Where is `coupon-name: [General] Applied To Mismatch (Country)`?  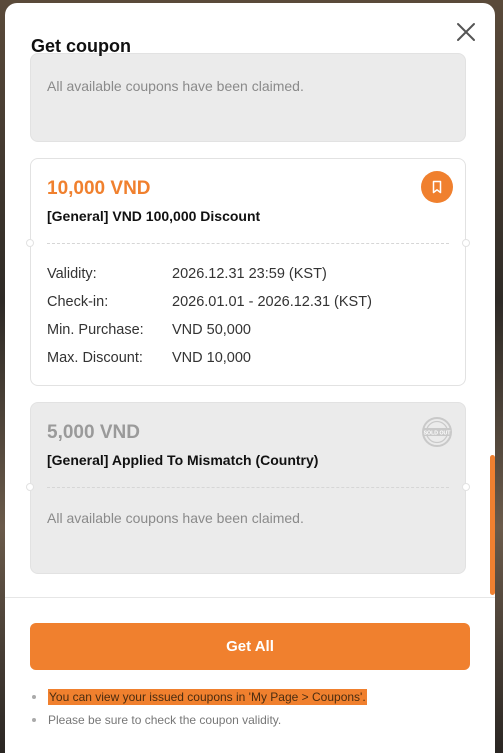
coupon-name: [General] Applied To Mismatch (Country) is located at coordinates (183, 460).